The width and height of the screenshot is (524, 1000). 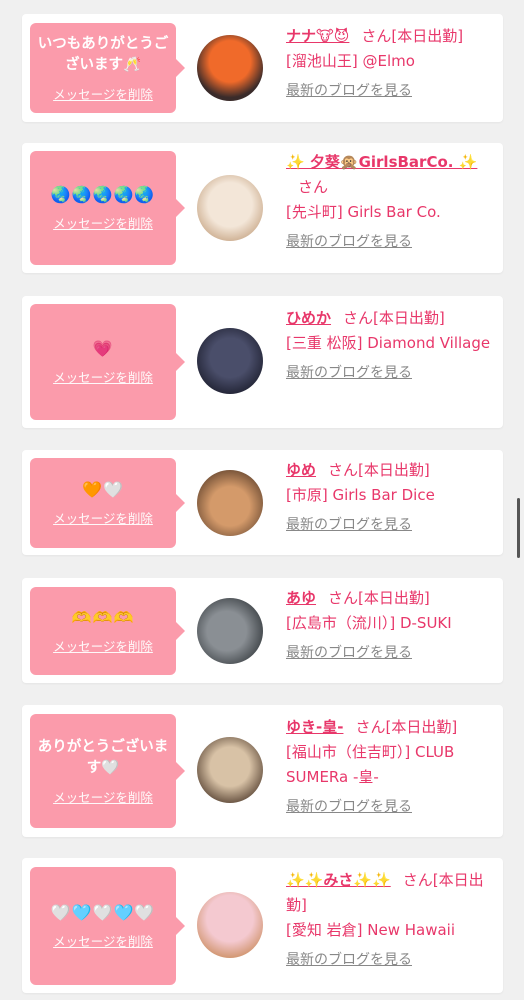 What do you see at coordinates (350, 61) in the screenshot?
I see `shop-text: [溜池山王] @Elmo` at bounding box center [350, 61].